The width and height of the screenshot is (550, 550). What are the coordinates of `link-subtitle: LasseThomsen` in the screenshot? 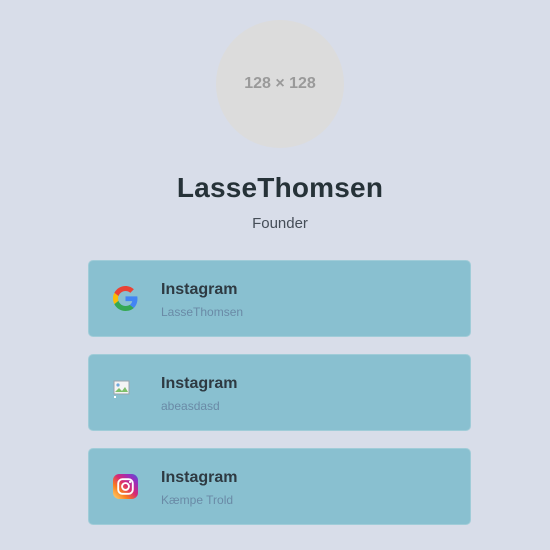 It's located at (202, 312).